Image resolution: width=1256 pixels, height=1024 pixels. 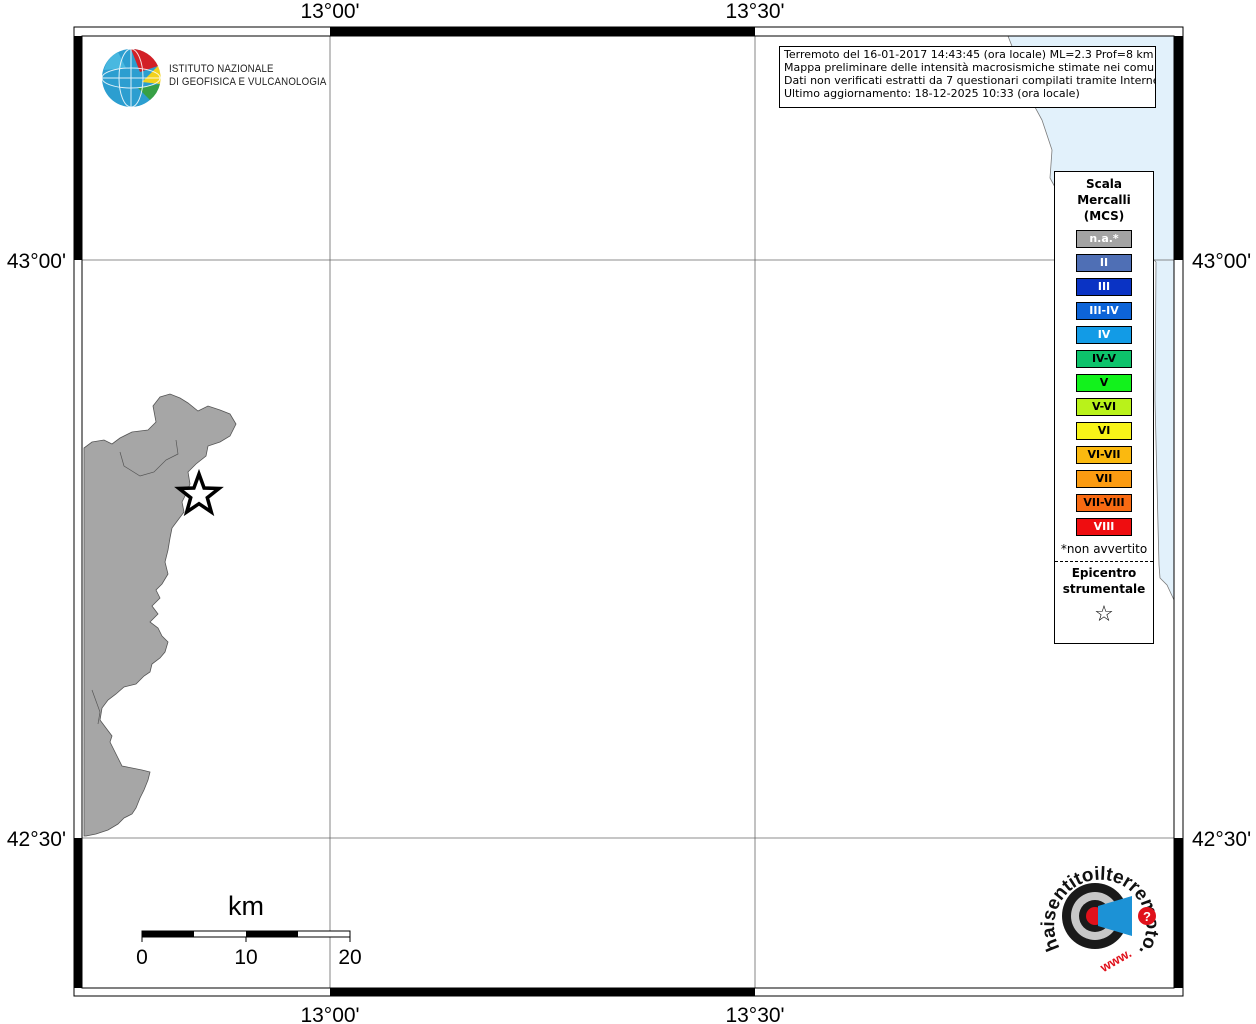 What do you see at coordinates (1104, 311) in the screenshot?
I see `intensity-level-item: III-IV` at bounding box center [1104, 311].